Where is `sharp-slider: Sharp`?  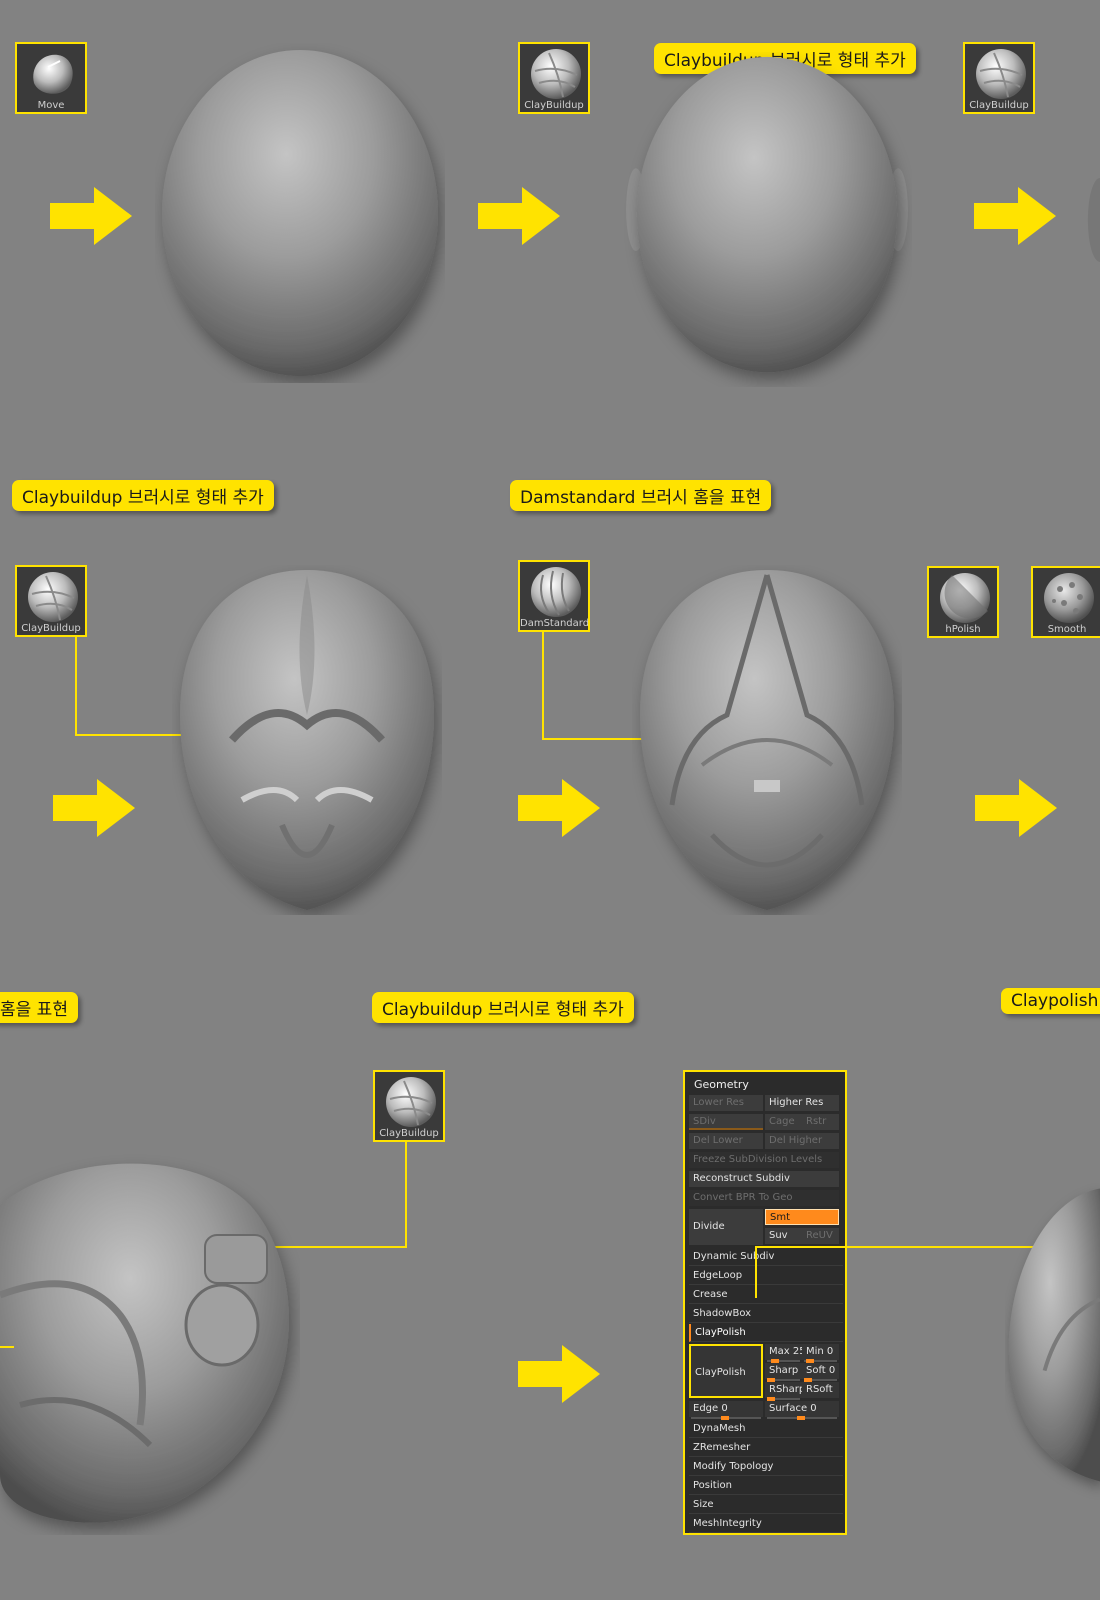 sharp-slider: Sharp is located at coordinates (783, 1371).